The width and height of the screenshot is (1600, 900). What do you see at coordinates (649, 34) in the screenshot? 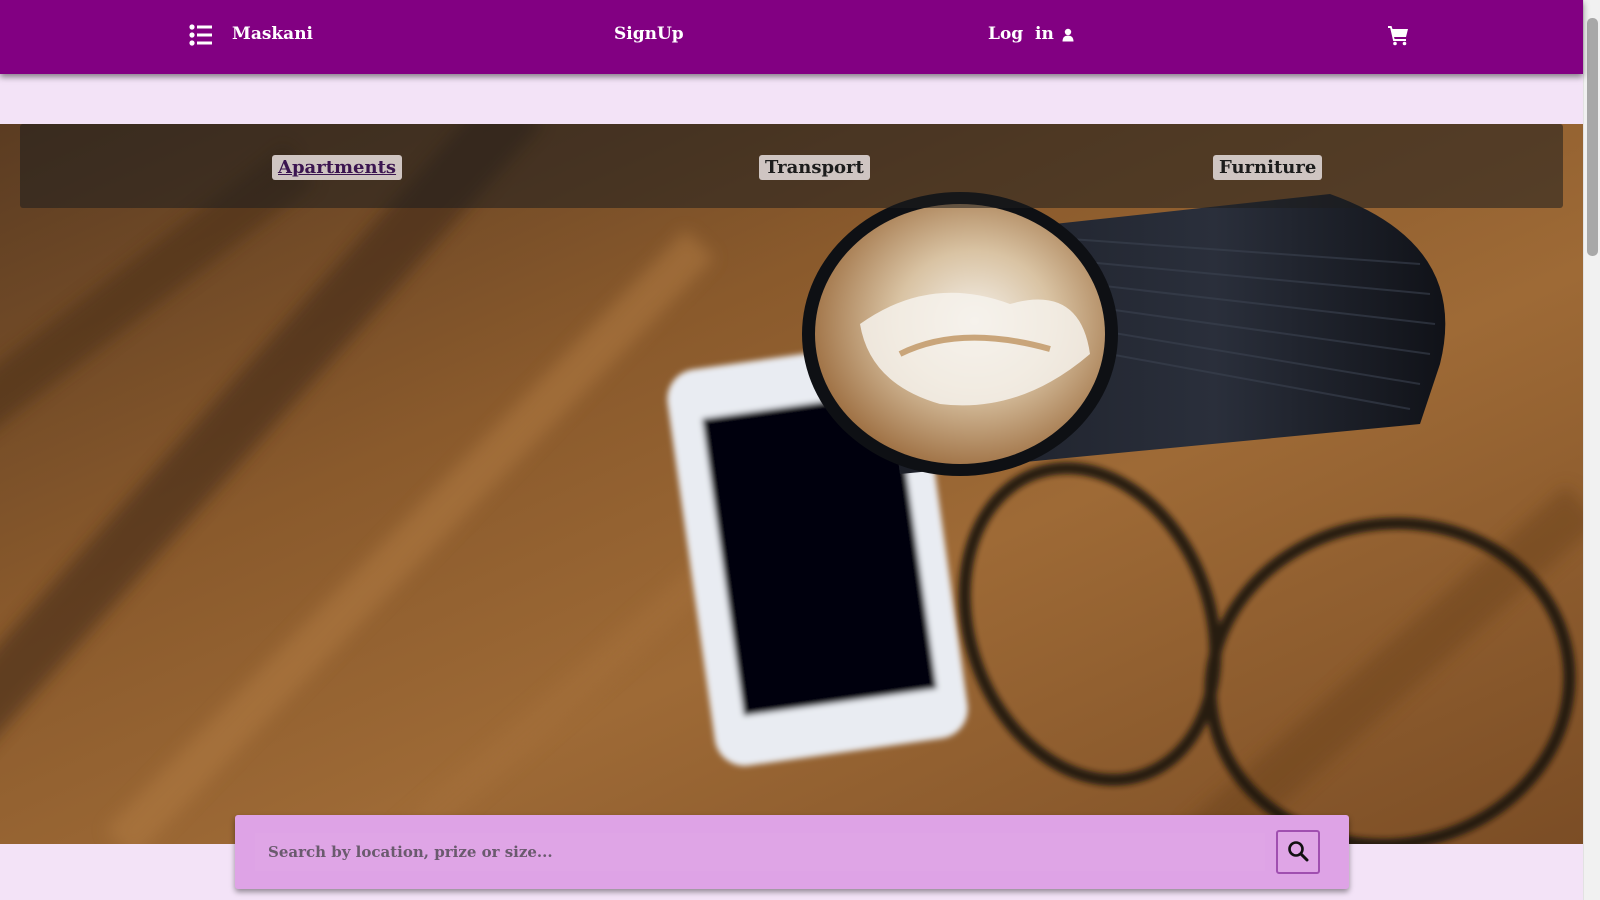
I see `signup-link: SignUp` at bounding box center [649, 34].